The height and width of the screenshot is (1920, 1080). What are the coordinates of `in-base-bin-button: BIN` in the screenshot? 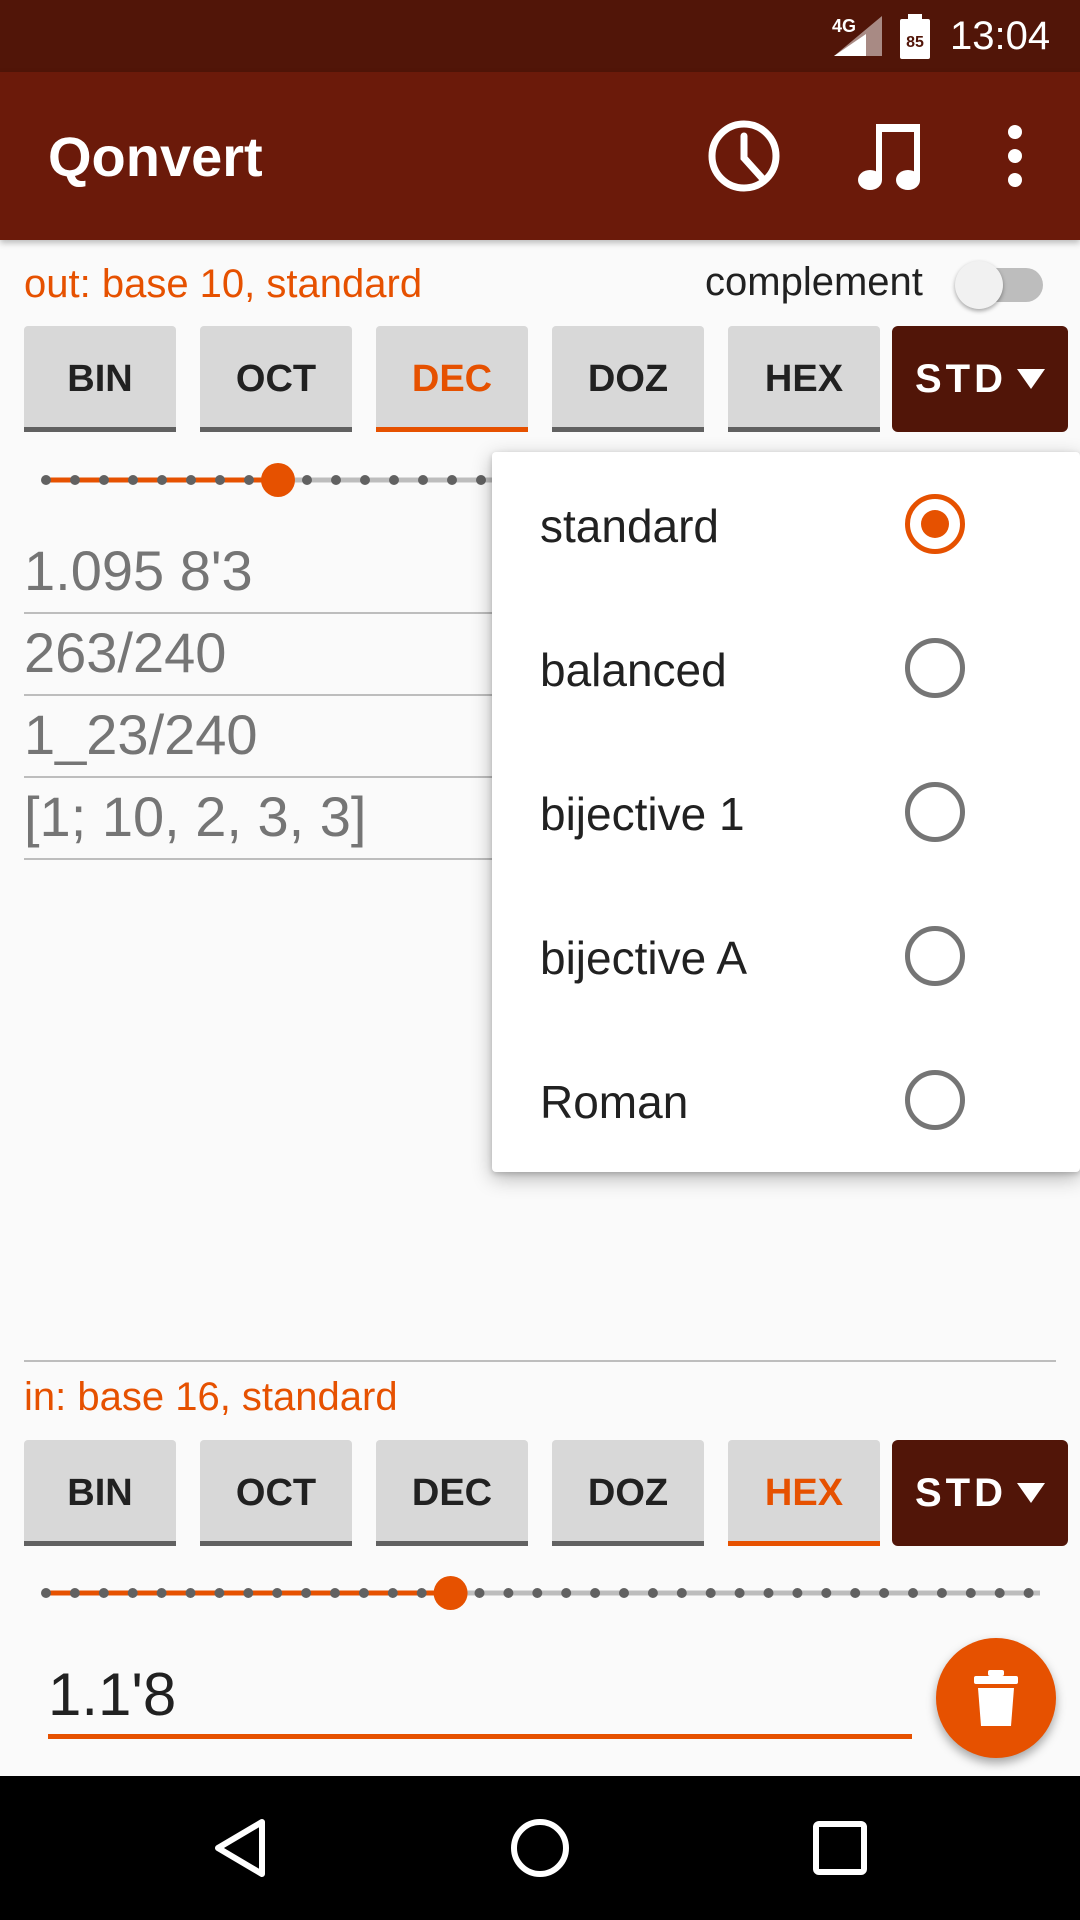 It's located at (100, 1493).